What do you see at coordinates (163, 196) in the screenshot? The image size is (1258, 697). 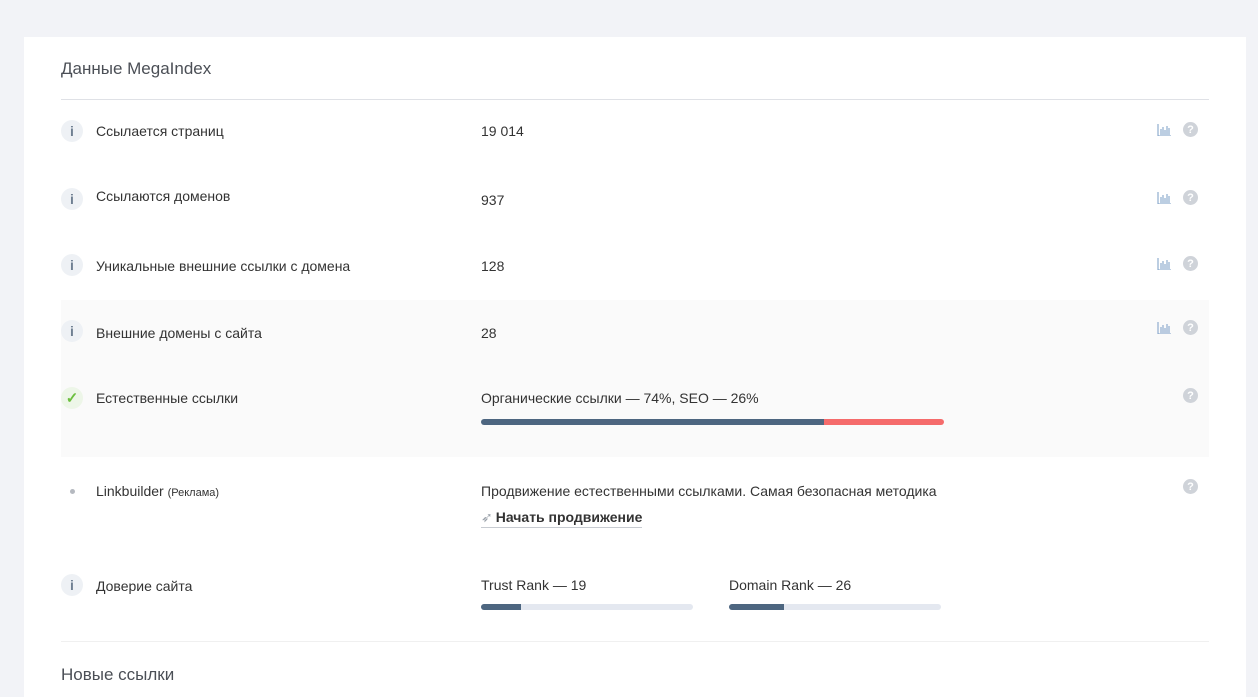 I see `metric-label: Ссылаются доменов` at bounding box center [163, 196].